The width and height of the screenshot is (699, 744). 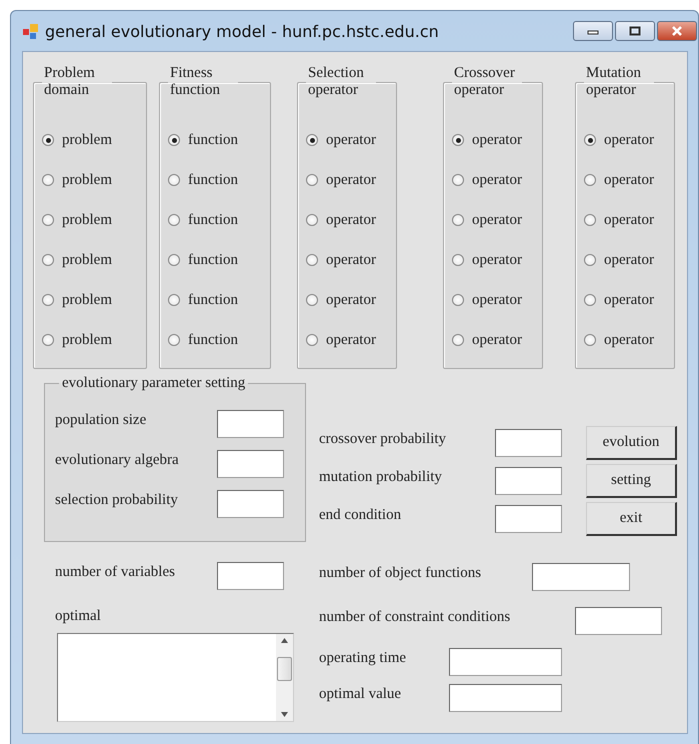 What do you see at coordinates (360, 515) in the screenshot?
I see `field-label: end condition` at bounding box center [360, 515].